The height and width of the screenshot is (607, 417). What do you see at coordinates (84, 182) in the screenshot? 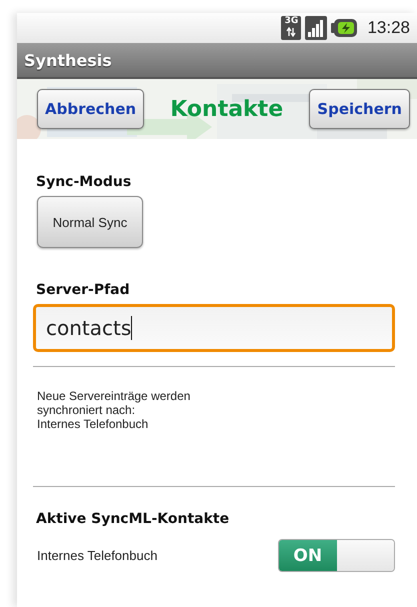
I see `sync-mode-label: Sync-Modus` at bounding box center [84, 182].